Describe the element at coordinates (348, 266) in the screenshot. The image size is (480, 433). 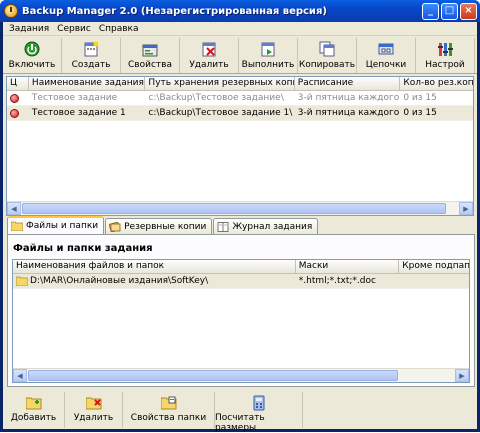
I see `col-masks: Маски` at that location.